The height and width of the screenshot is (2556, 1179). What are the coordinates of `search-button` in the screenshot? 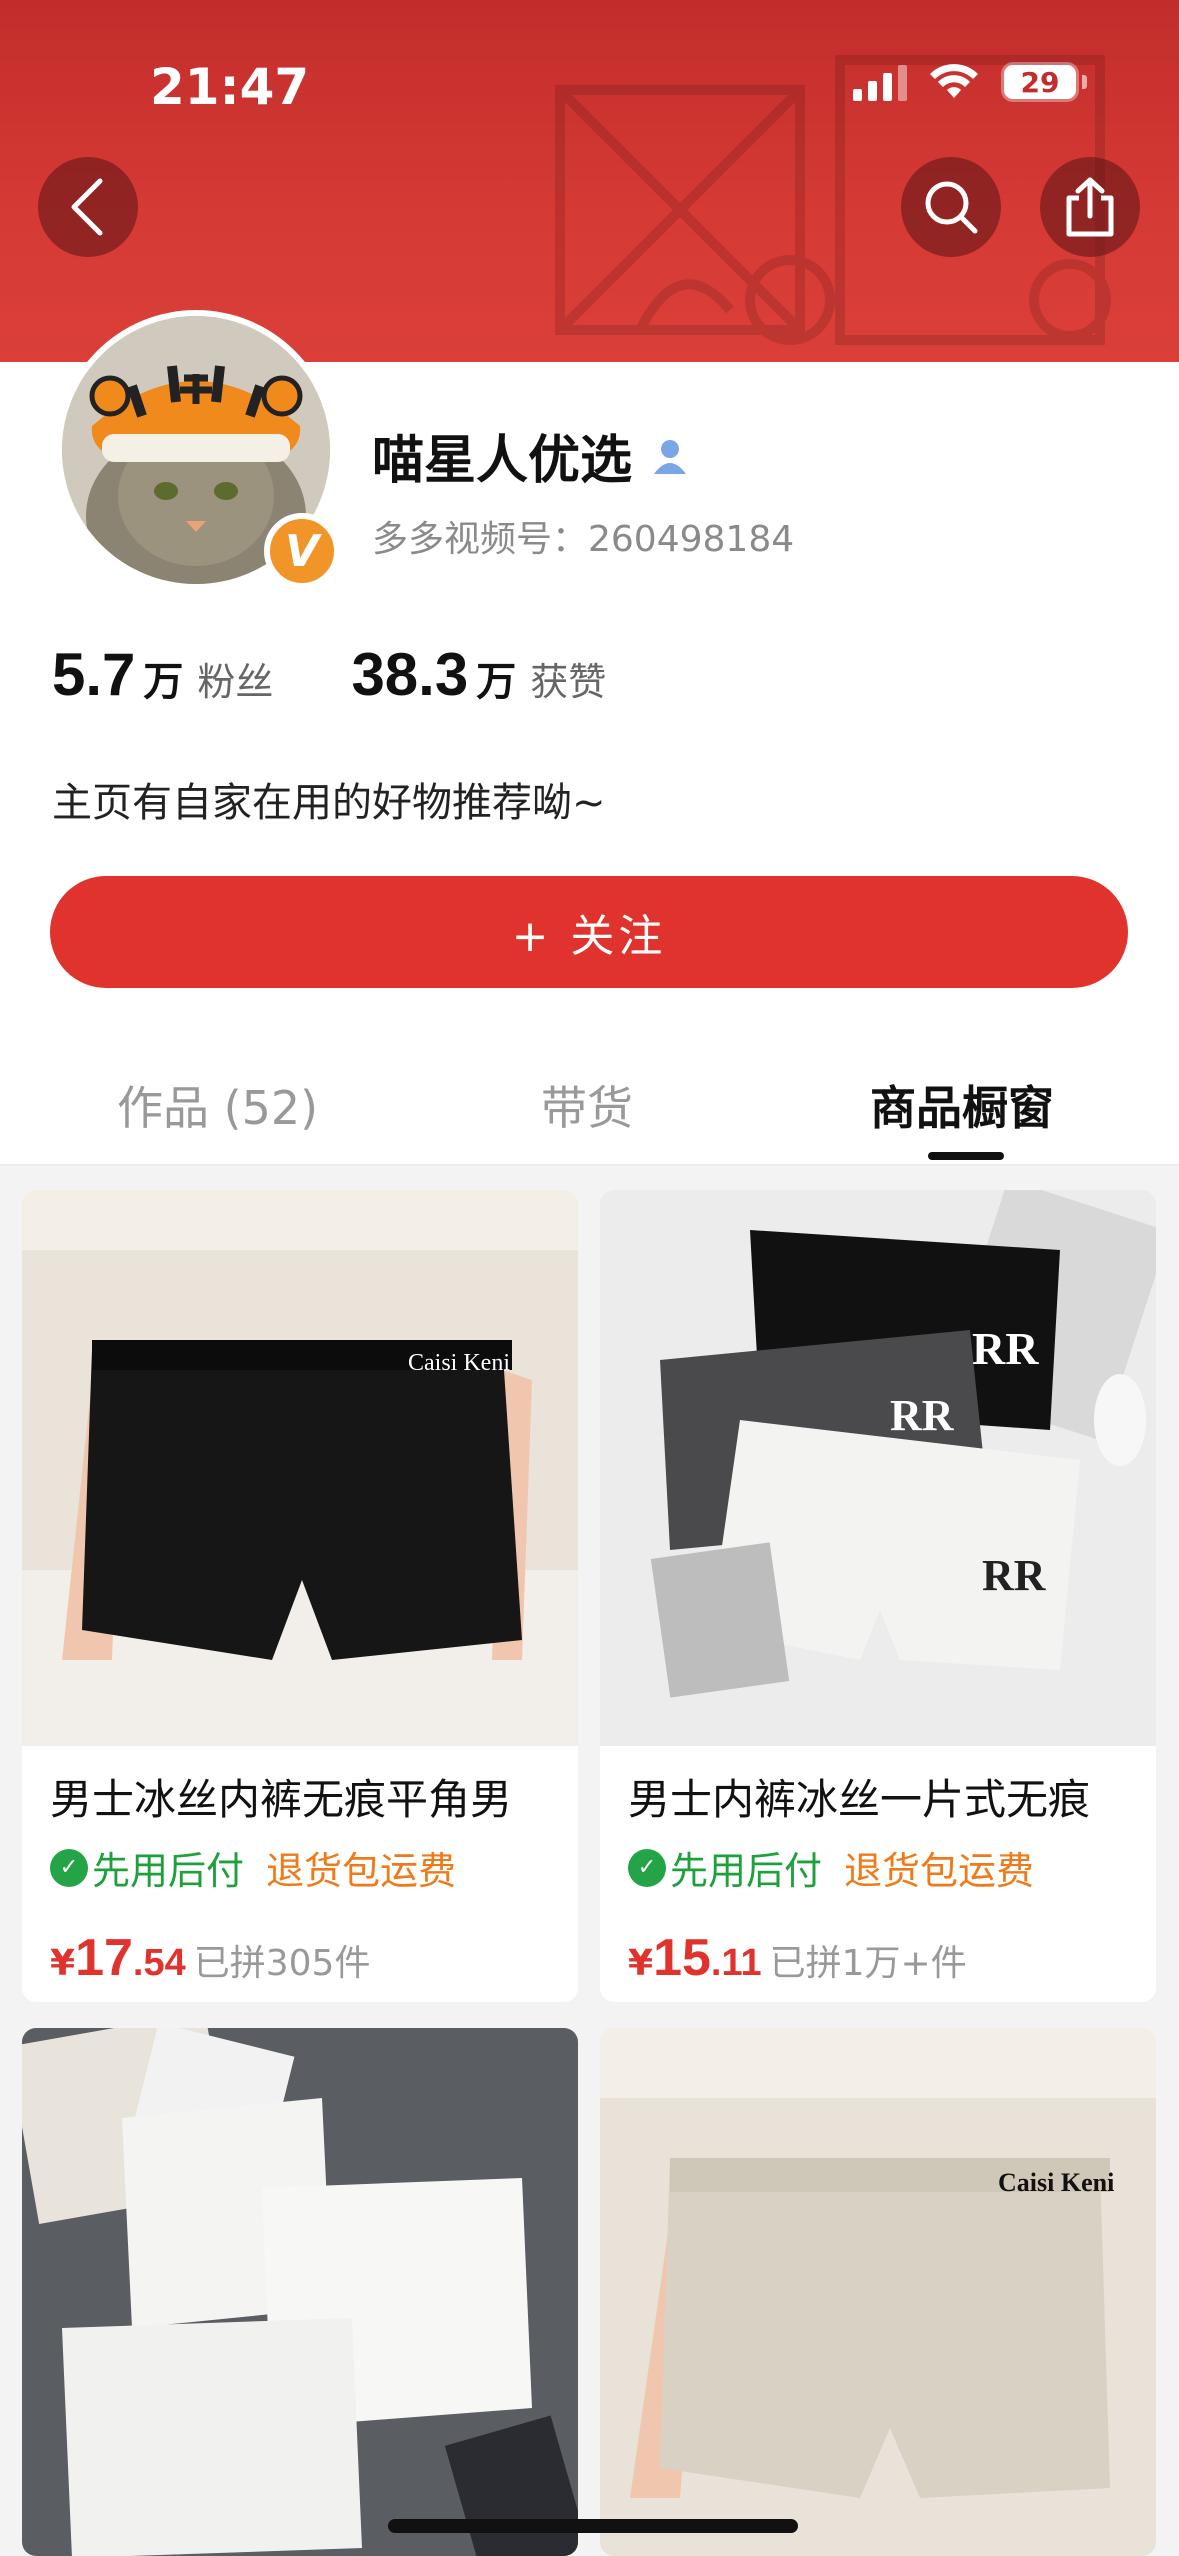 It's located at (951, 207).